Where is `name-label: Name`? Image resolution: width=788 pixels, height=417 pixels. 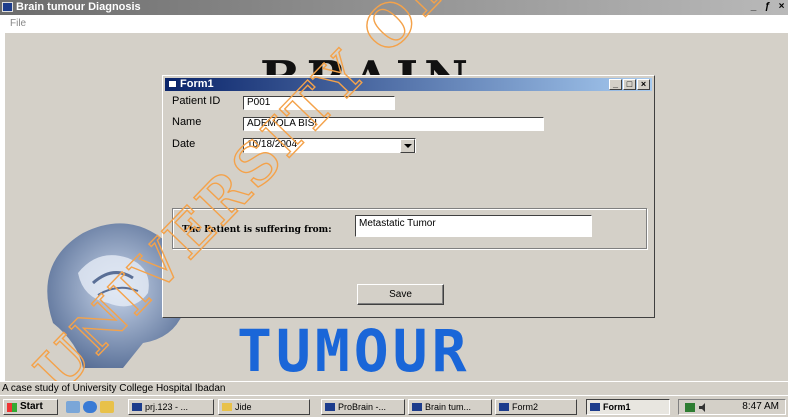
name-label: Name is located at coordinates (187, 122).